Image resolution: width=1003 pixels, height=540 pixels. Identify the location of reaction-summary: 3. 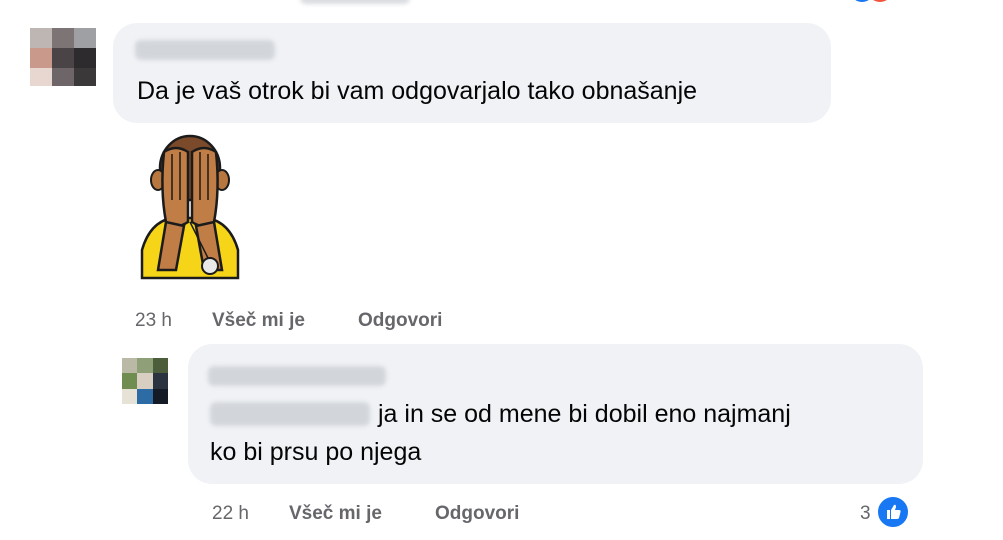
(890, 513).